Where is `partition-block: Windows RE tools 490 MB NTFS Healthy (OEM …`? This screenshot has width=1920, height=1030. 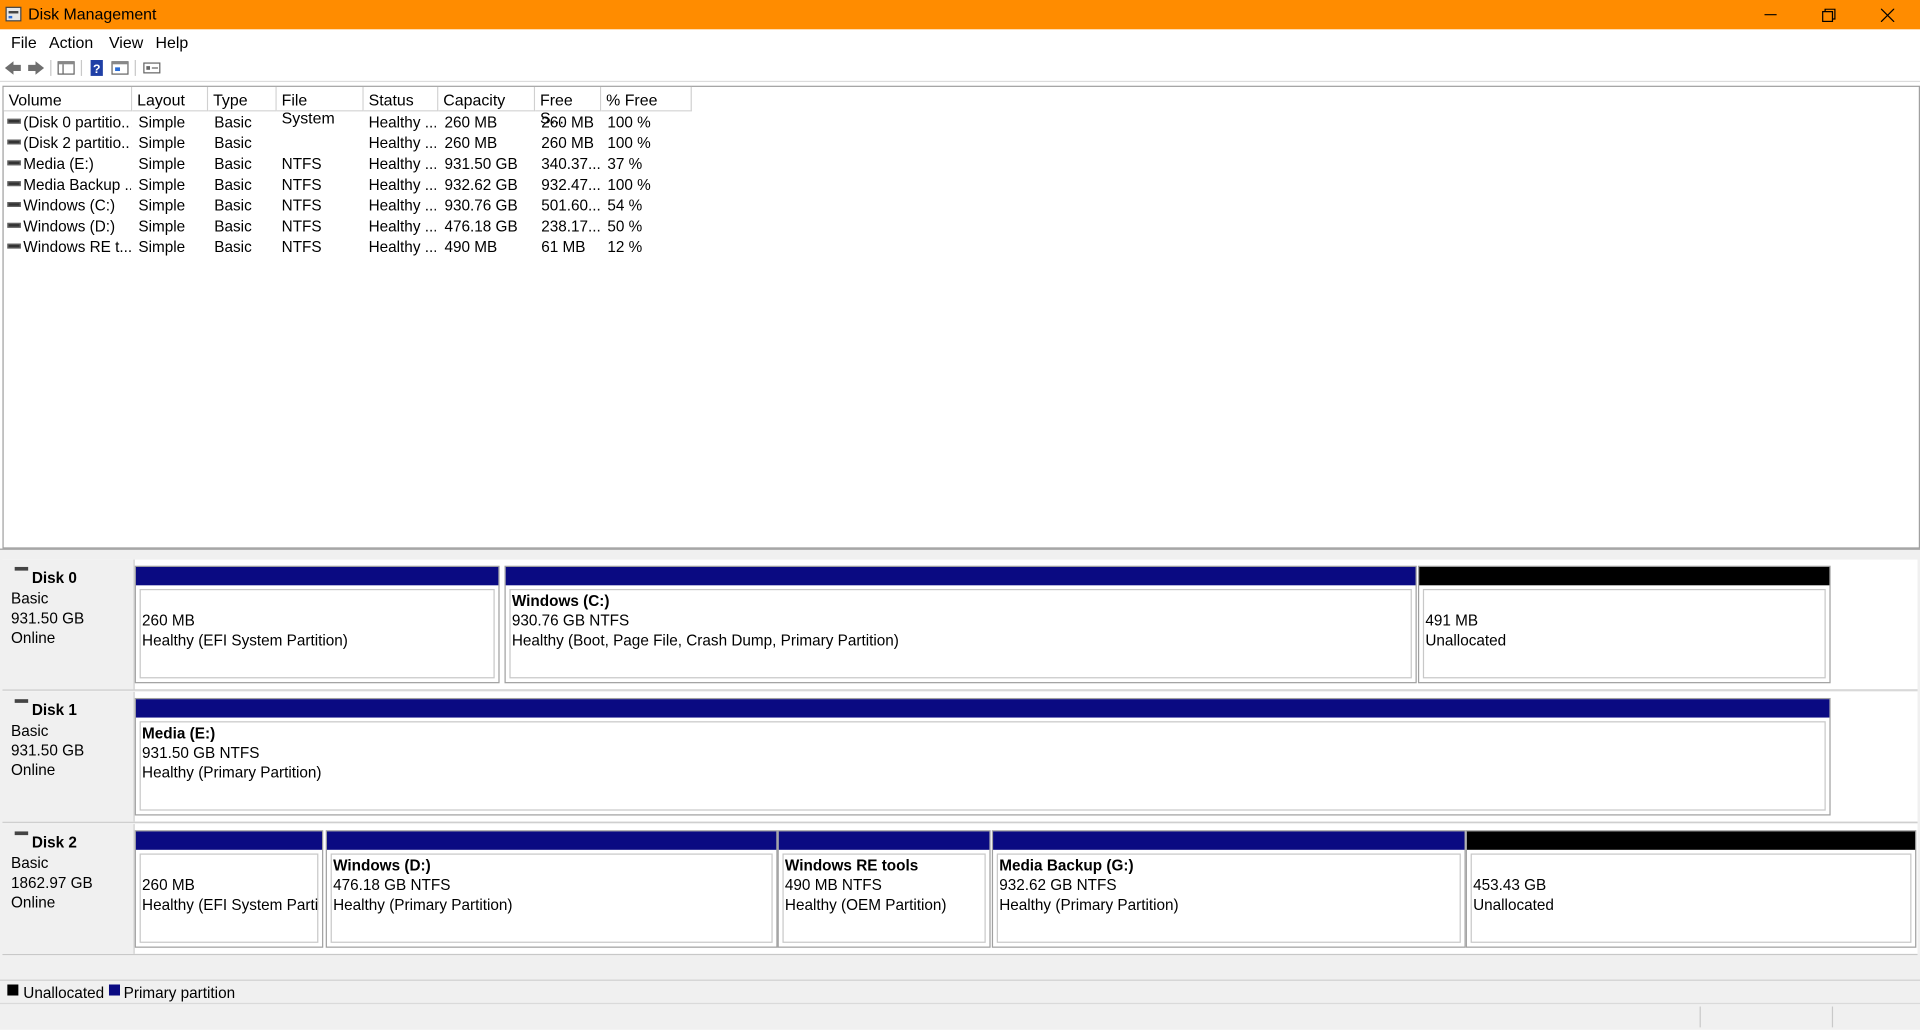
partition-block: Windows RE tools 490 MB NTFS Healthy (OEM … is located at coordinates (884, 889).